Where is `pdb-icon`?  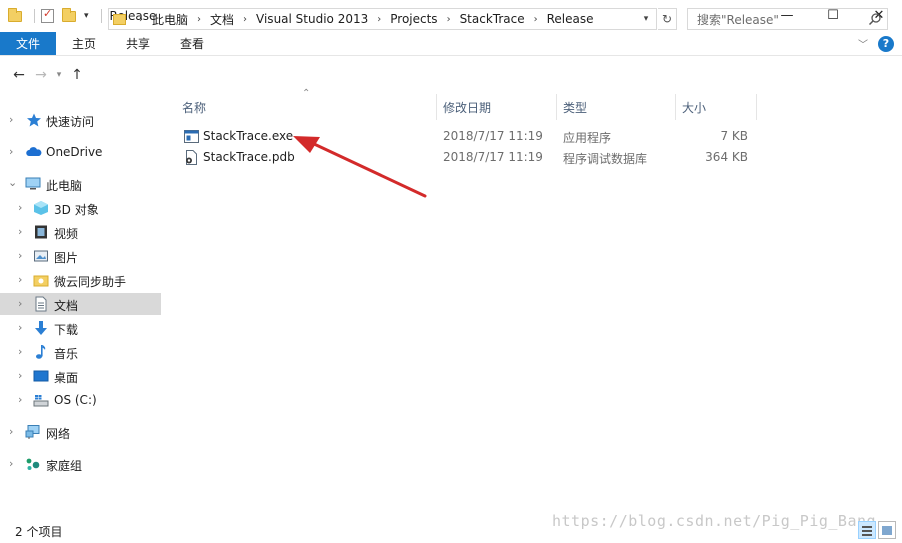
pdb-icon is located at coordinates (191, 157).